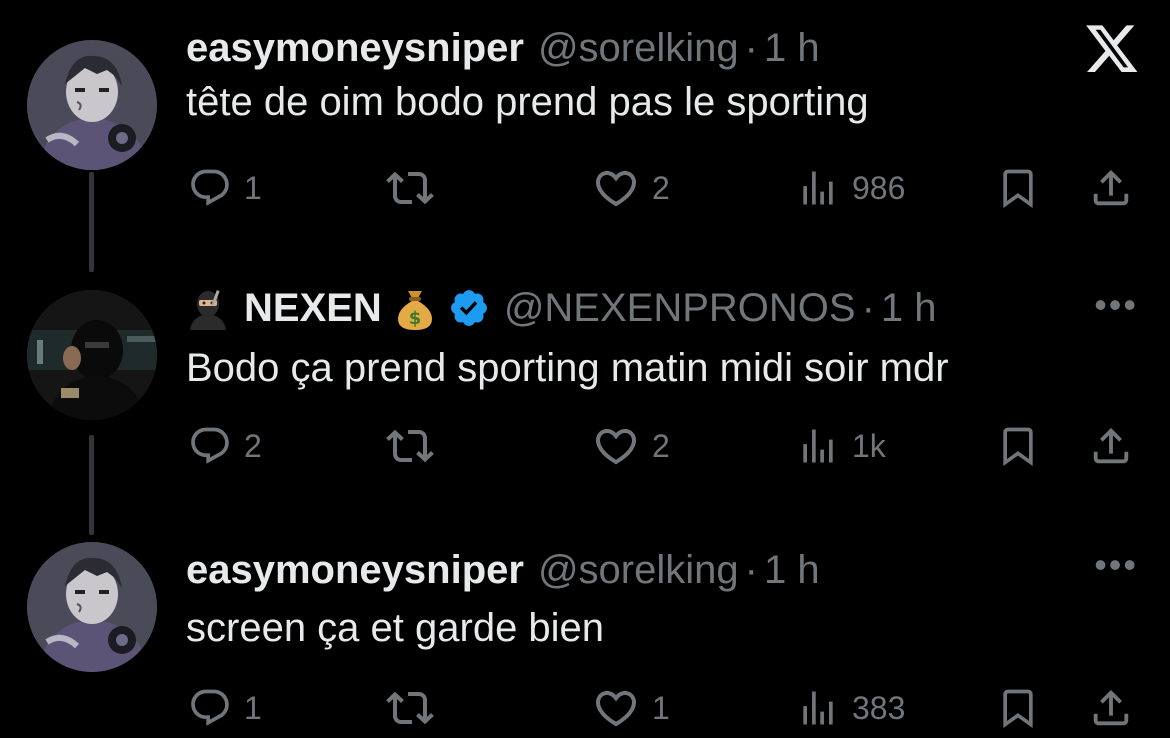  I want to click on reply-count: 2, so click(253, 445).